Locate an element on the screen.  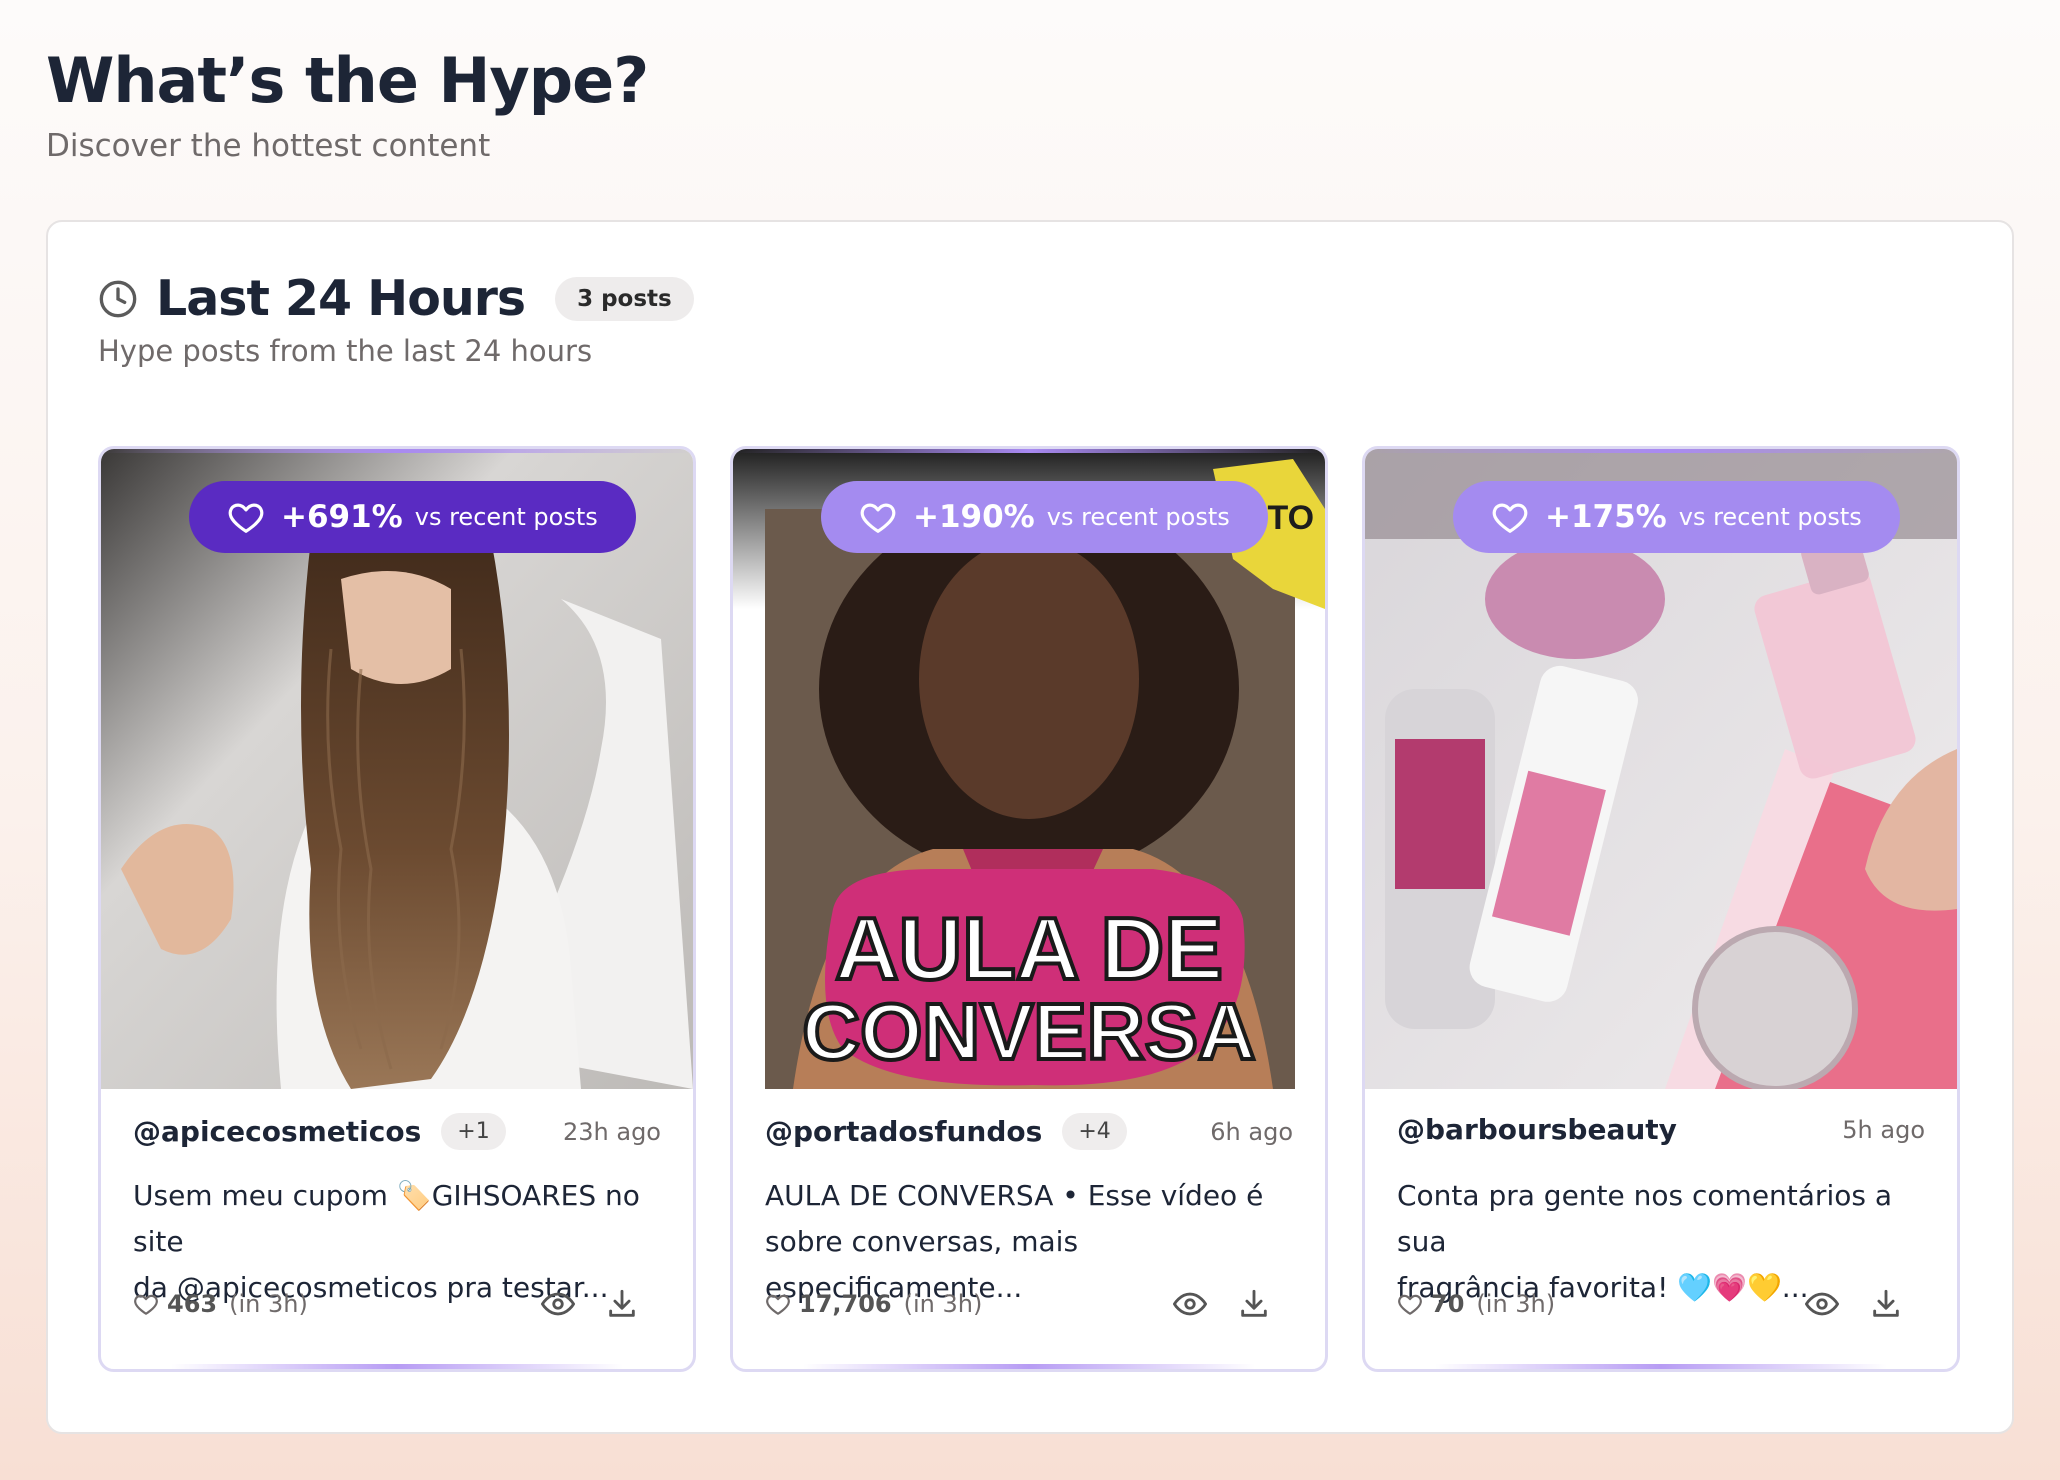
post-time: 6h ago is located at coordinates (1251, 1131).